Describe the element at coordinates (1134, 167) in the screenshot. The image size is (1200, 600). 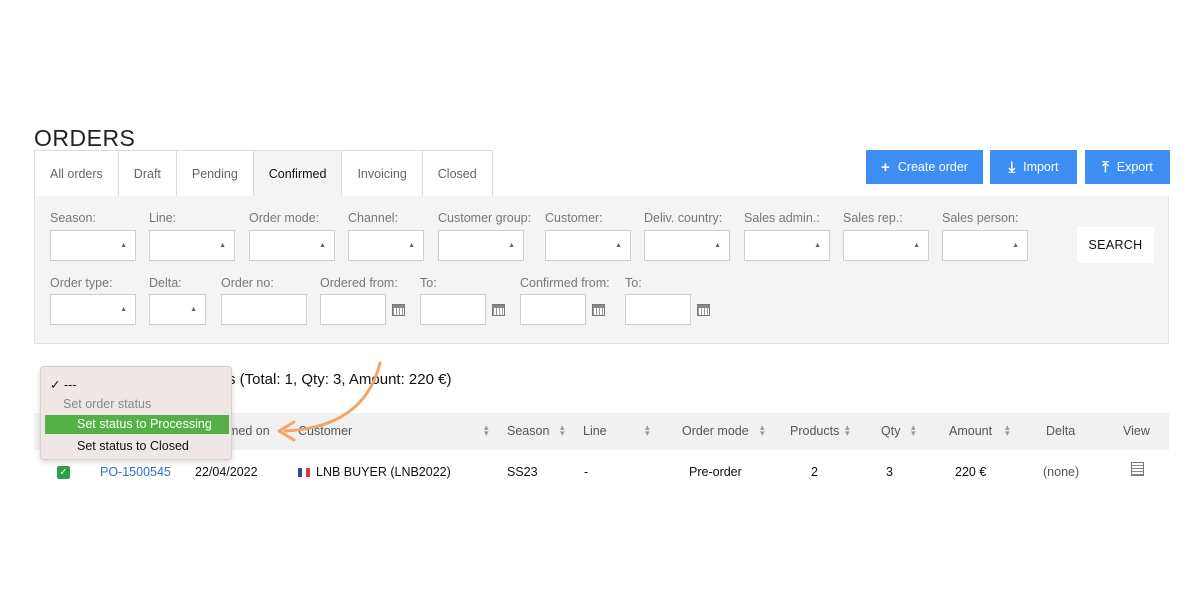
I see `export-label: Export` at that location.